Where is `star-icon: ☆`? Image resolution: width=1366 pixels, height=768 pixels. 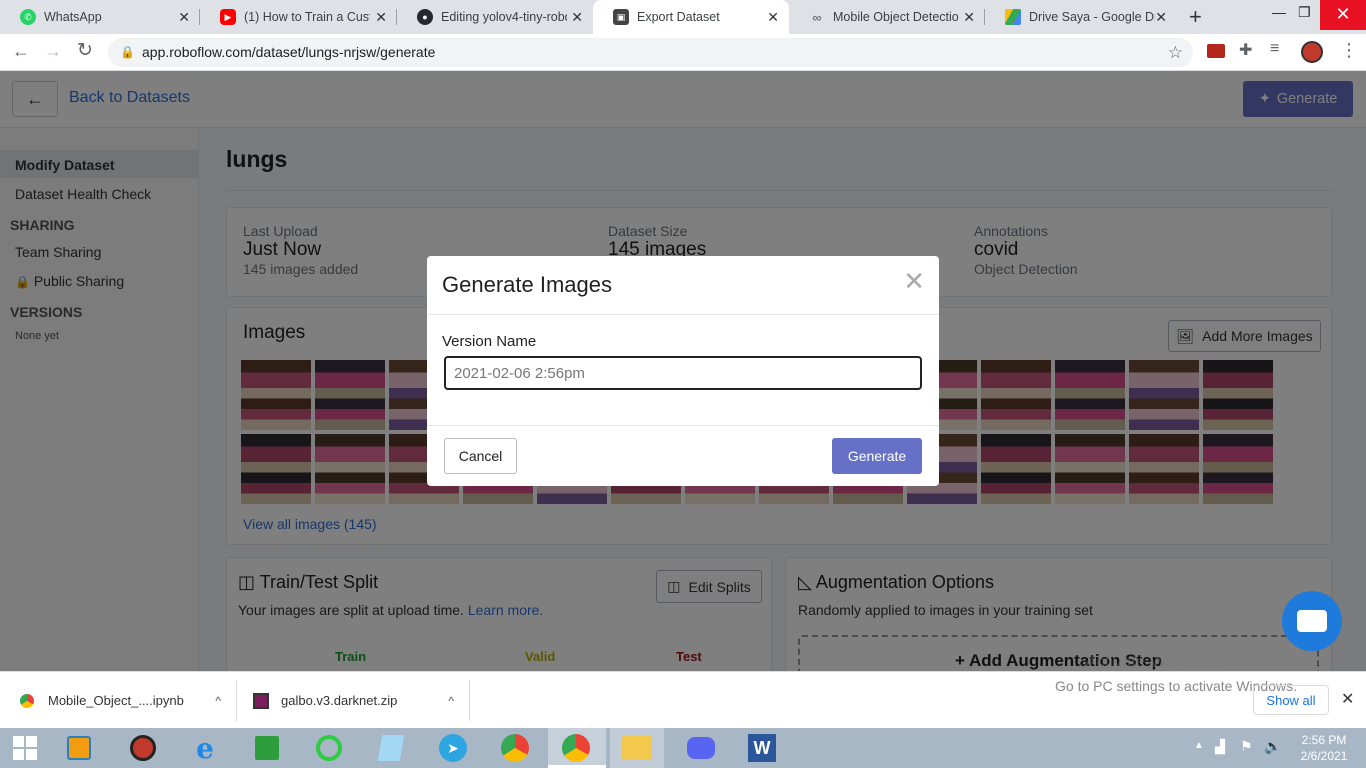
star-icon: ☆ is located at coordinates (1175, 52).